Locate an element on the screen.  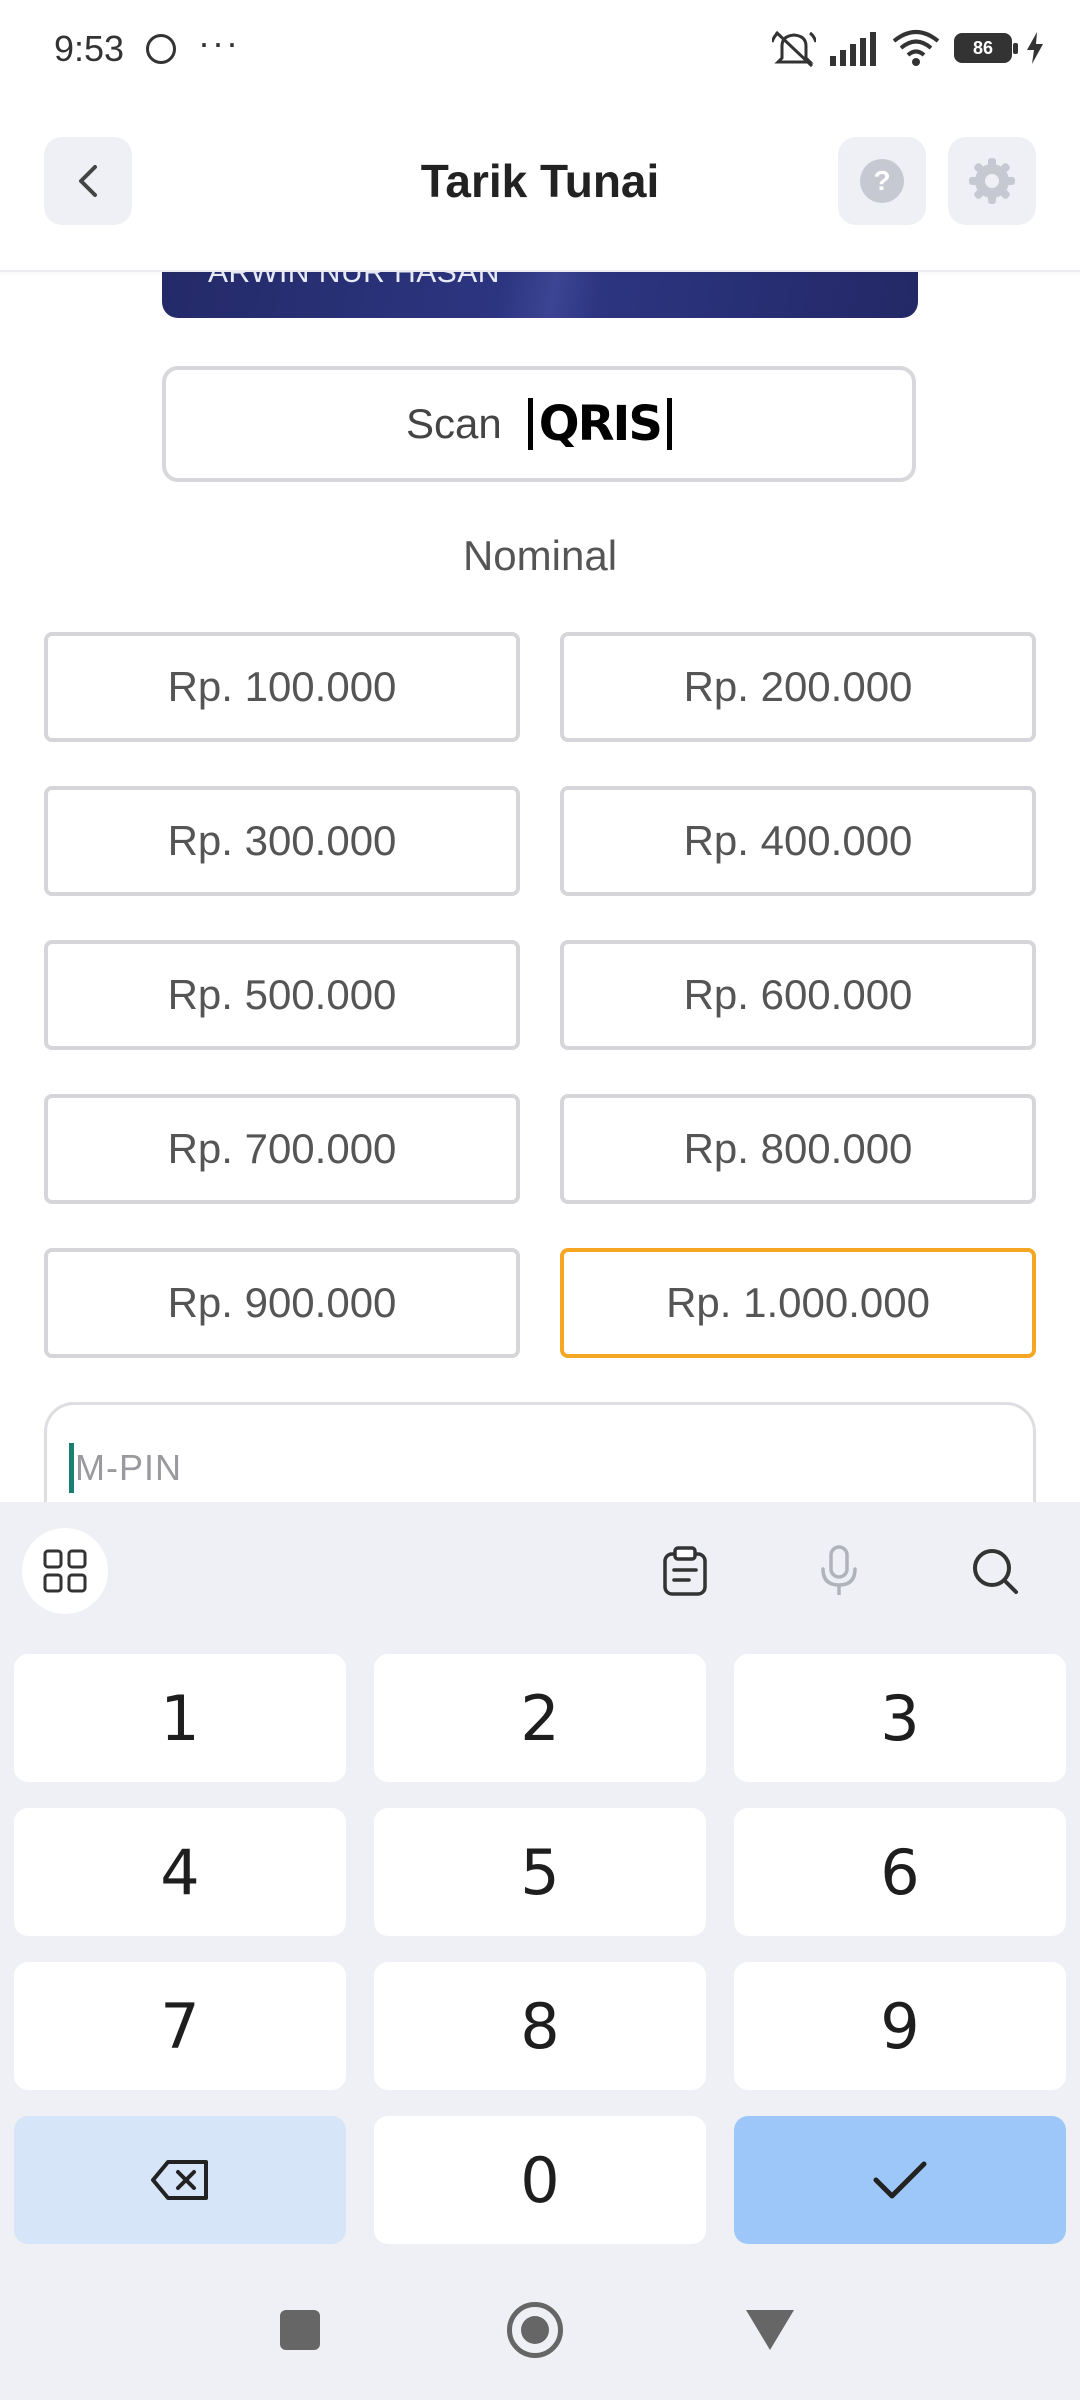
status-time: 9:53 is located at coordinates (89, 48).